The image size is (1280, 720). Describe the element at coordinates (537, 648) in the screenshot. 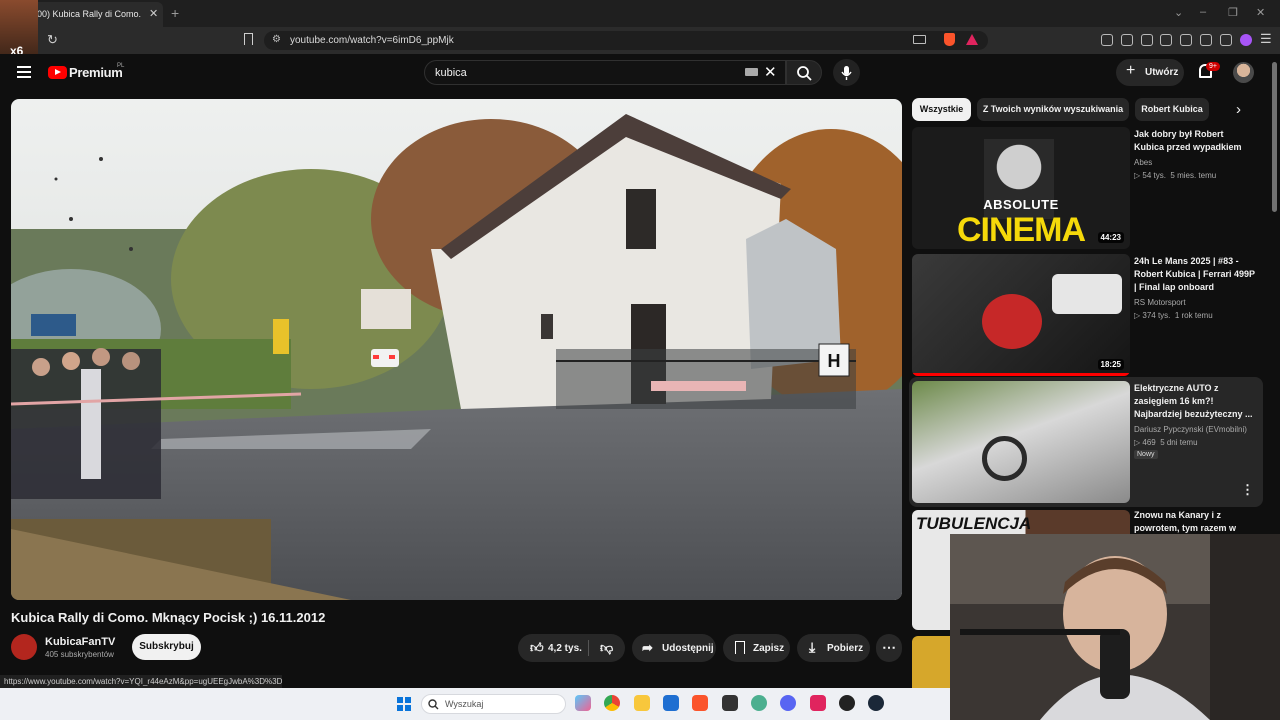

I see `like-icon: 👍︎` at that location.